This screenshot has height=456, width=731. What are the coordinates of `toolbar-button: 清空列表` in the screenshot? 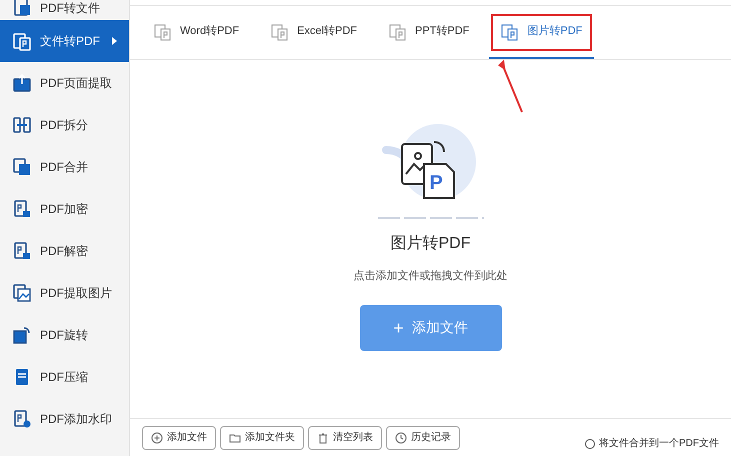 It's located at (345, 438).